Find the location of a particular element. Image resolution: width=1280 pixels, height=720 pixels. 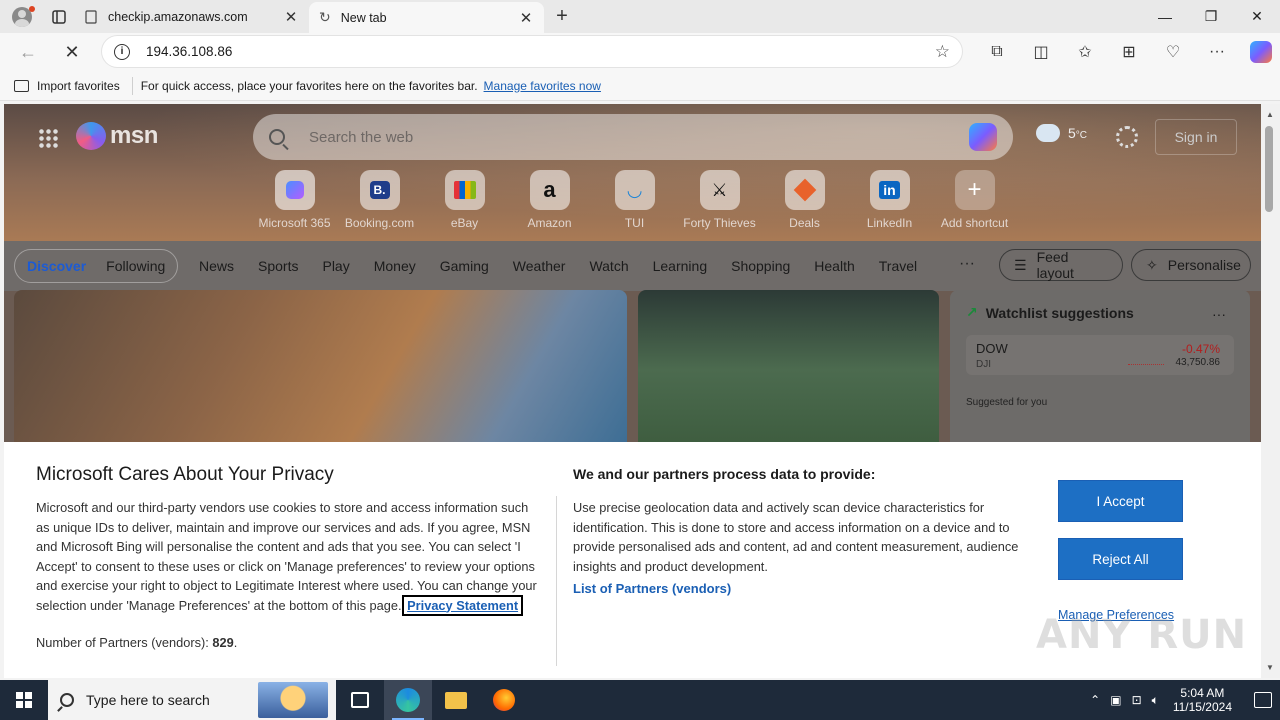

shortcut-add: + Add shortcut is located at coordinates (974, 200).